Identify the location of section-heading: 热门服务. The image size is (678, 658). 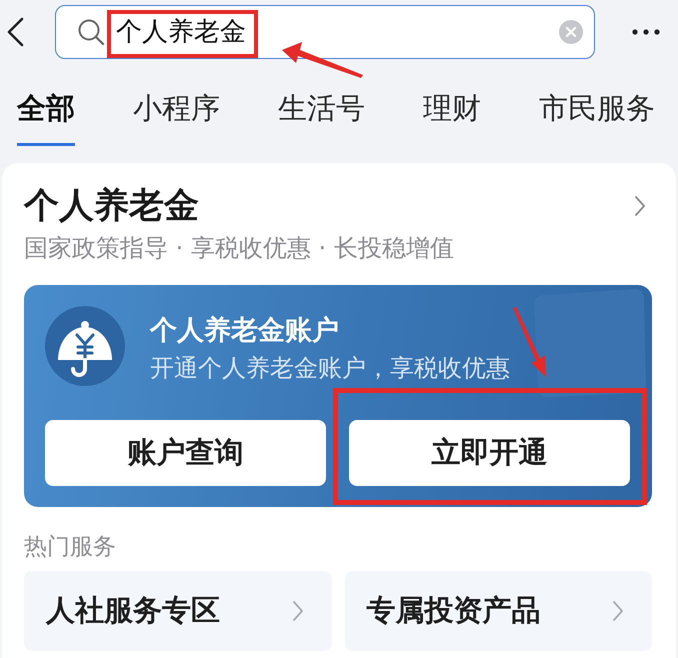
(70, 547).